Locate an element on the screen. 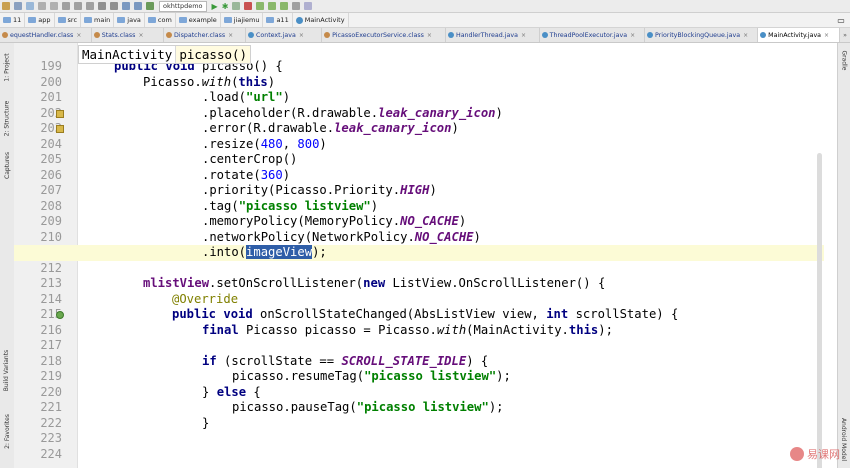 Image resolution: width=850 pixels, height=468 pixels. breadcrumb-item: java is located at coordinates (129, 20).